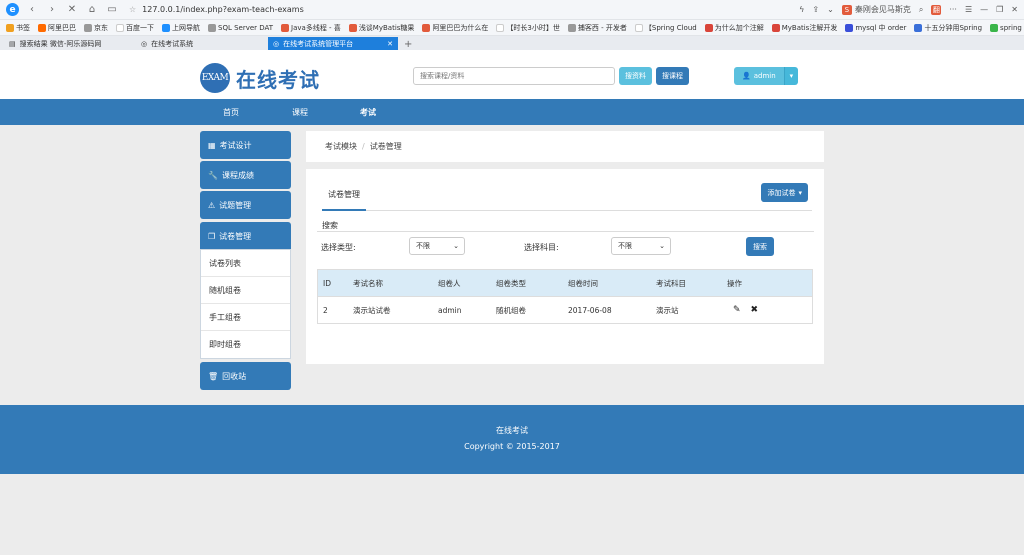 This screenshot has height=555, width=1024. I want to click on filter-subject-select: 不限 ⌄, so click(641, 246).